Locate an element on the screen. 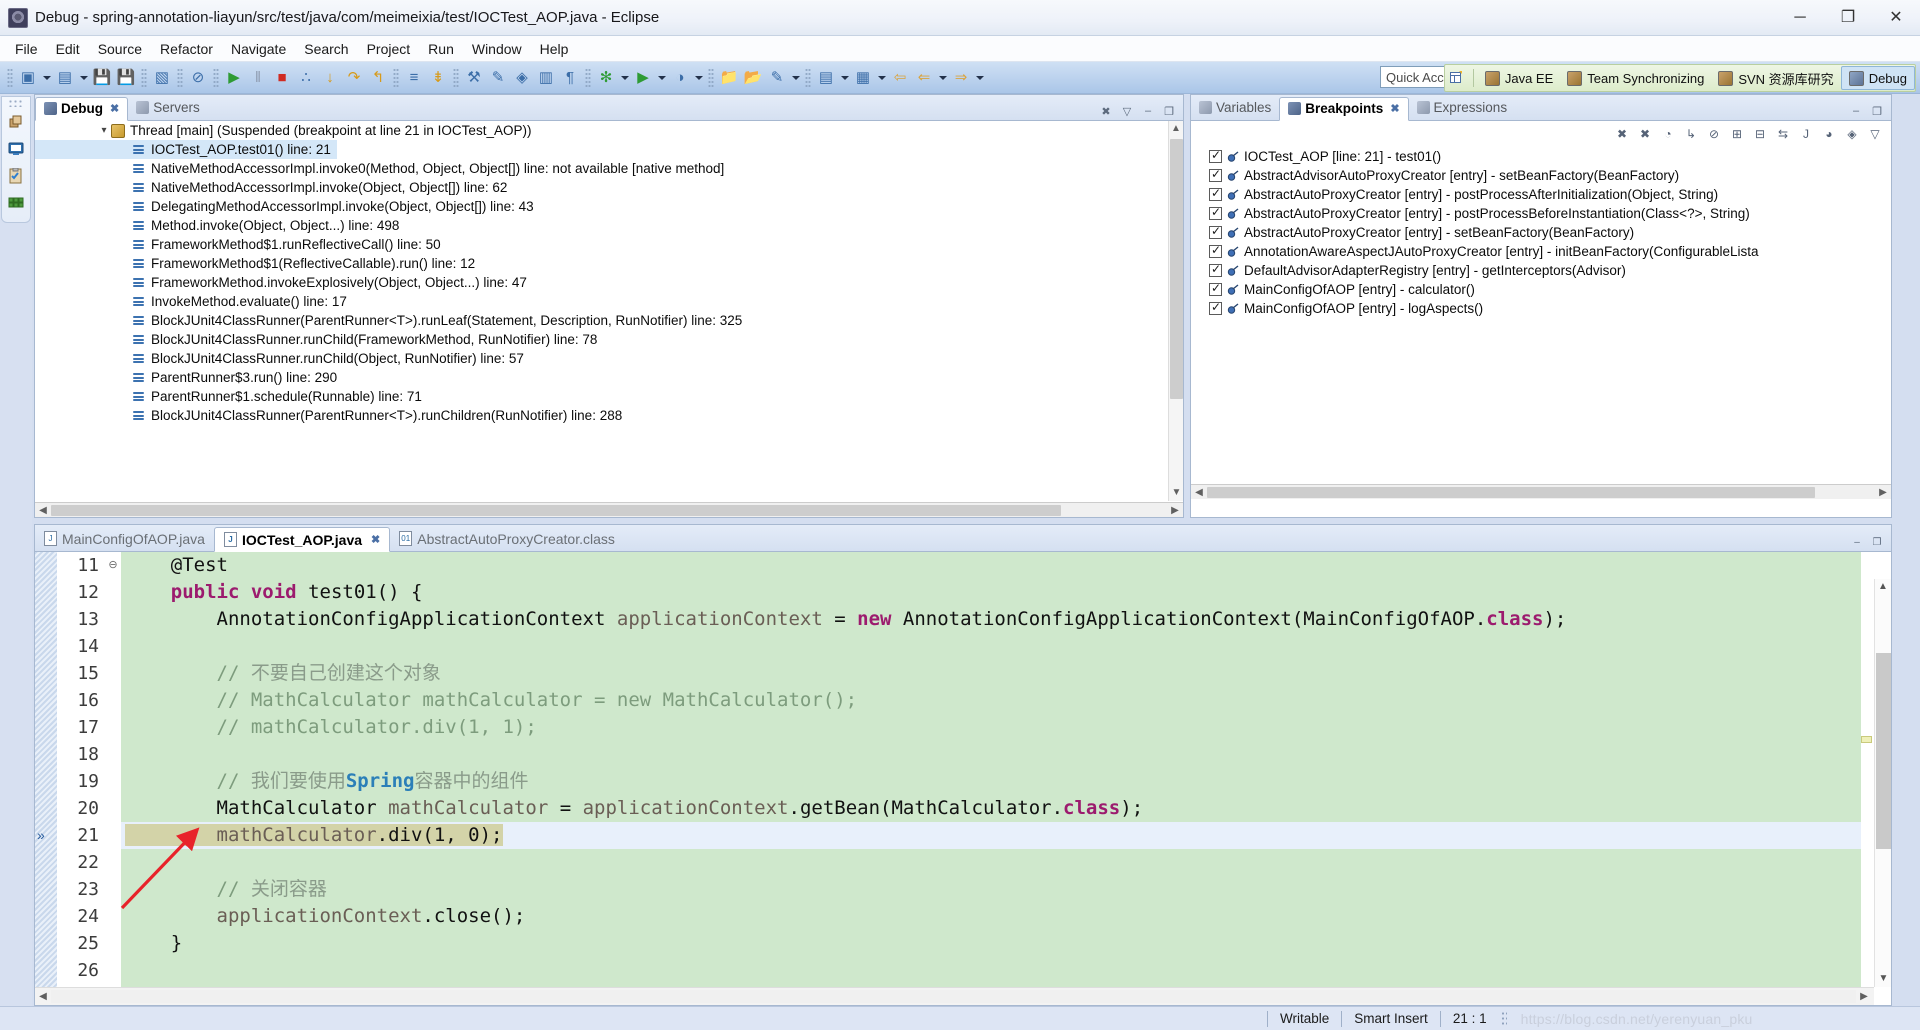 The height and width of the screenshot is (1030, 1920). new-java-class-icon: ▤ is located at coordinates (65, 78).